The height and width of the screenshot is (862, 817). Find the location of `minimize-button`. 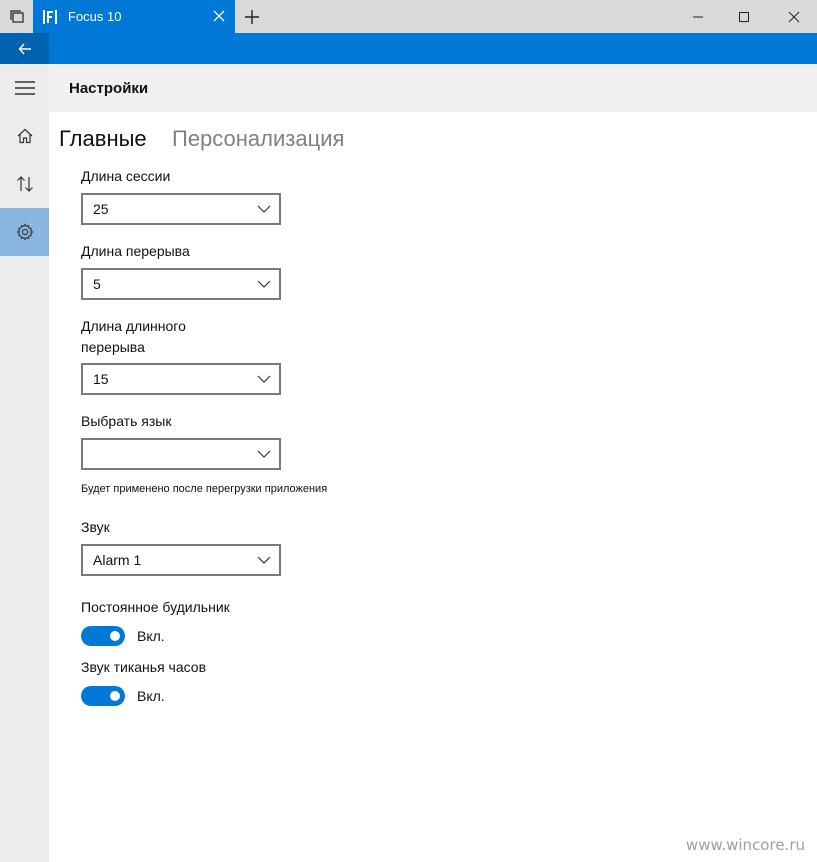

minimize-button is located at coordinates (698, 16).